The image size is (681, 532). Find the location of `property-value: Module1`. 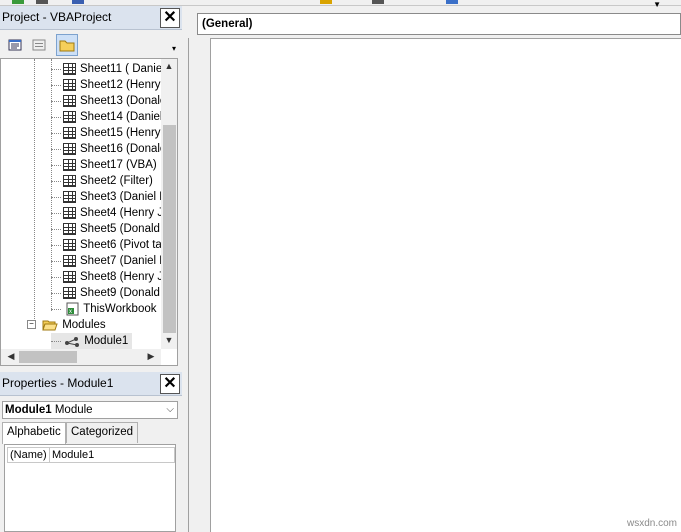

property-value: Module1 is located at coordinates (73, 455).